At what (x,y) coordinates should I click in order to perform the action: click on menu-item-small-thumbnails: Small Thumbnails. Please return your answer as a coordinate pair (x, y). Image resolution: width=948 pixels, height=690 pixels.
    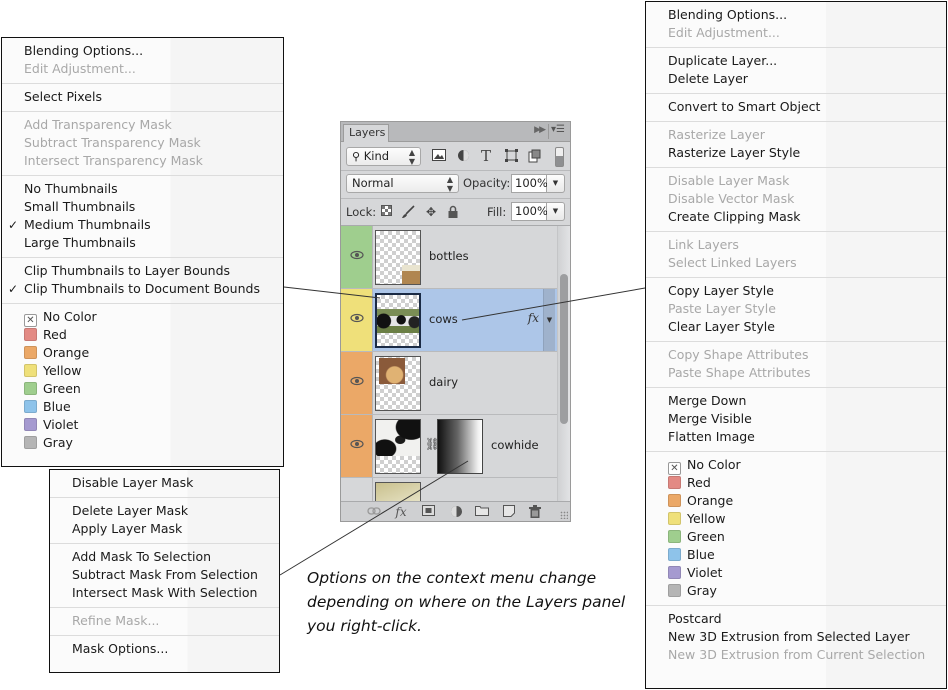
    Looking at the image, I should click on (142, 207).